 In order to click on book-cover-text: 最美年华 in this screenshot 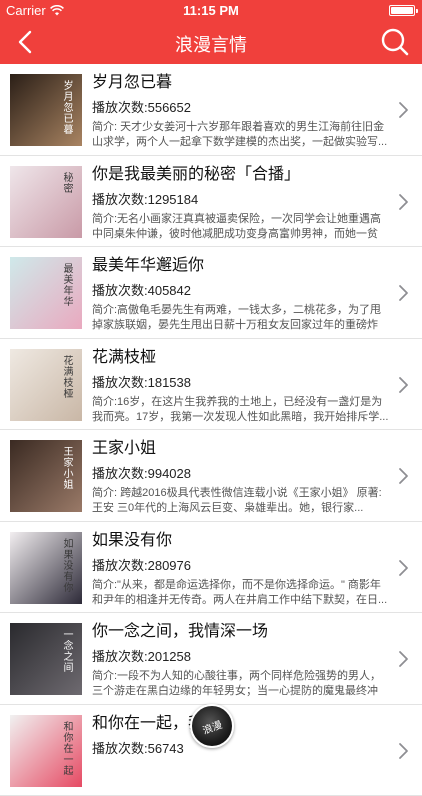, I will do `click(66, 285)`.